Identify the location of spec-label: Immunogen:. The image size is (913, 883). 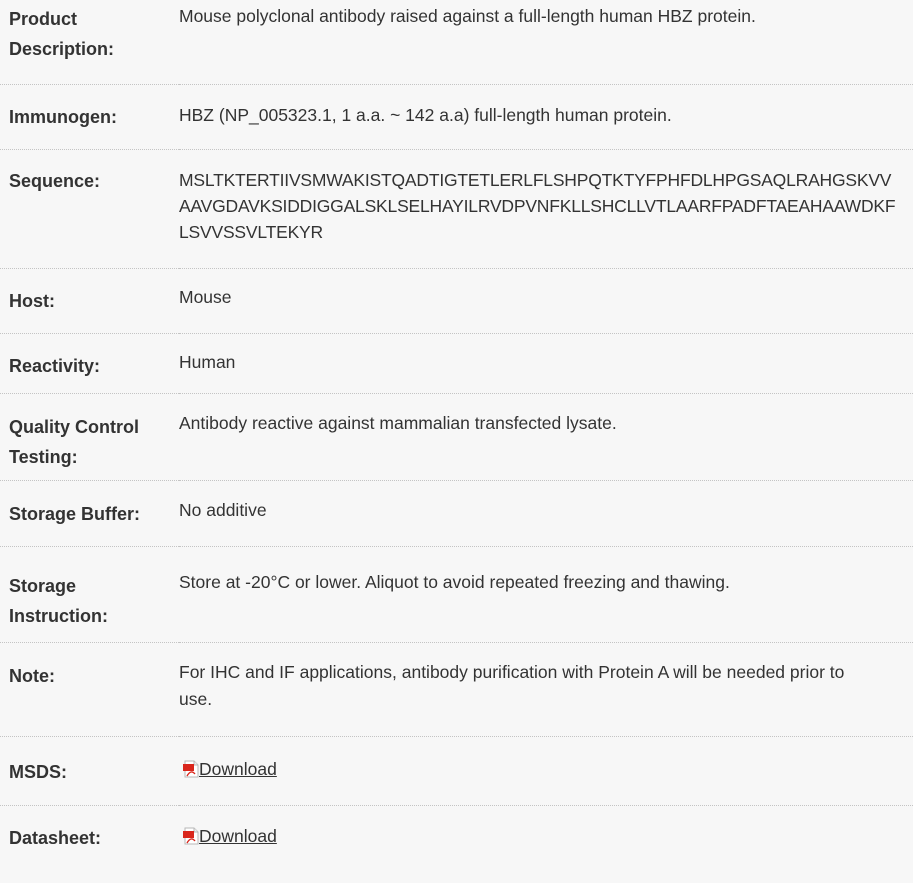
(89, 117).